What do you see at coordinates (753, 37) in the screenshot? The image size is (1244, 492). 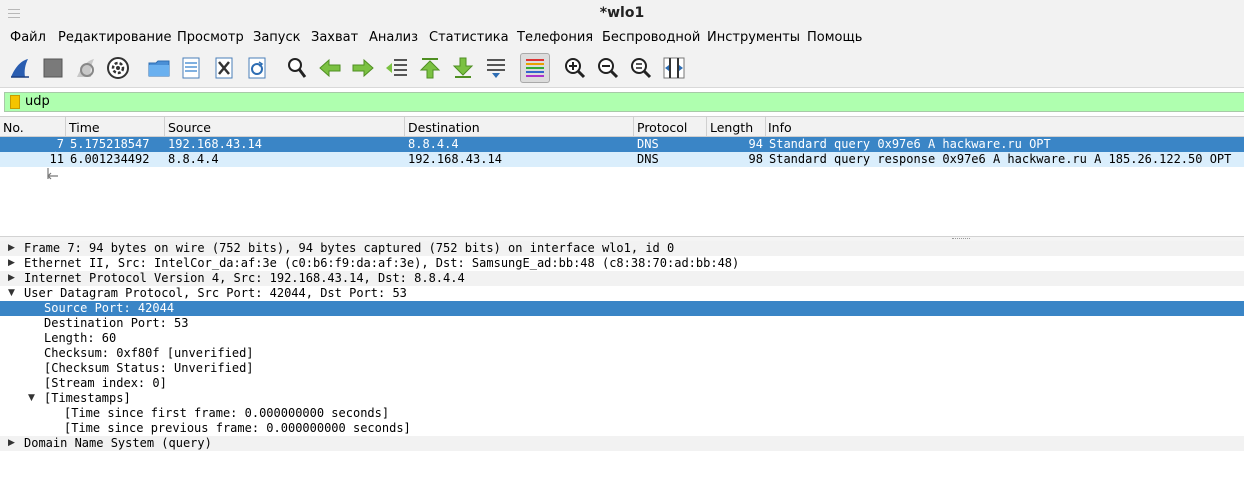 I see `menu-tools: Инструменты` at bounding box center [753, 37].